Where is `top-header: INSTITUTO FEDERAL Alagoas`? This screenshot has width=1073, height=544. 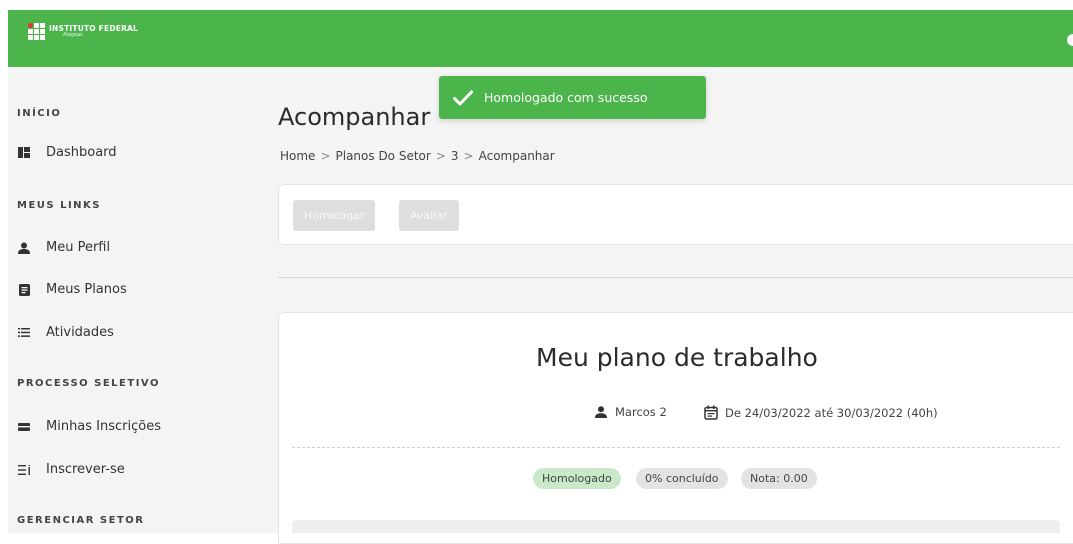 top-header: INSTITUTO FEDERAL Alagoas is located at coordinates (540, 38).